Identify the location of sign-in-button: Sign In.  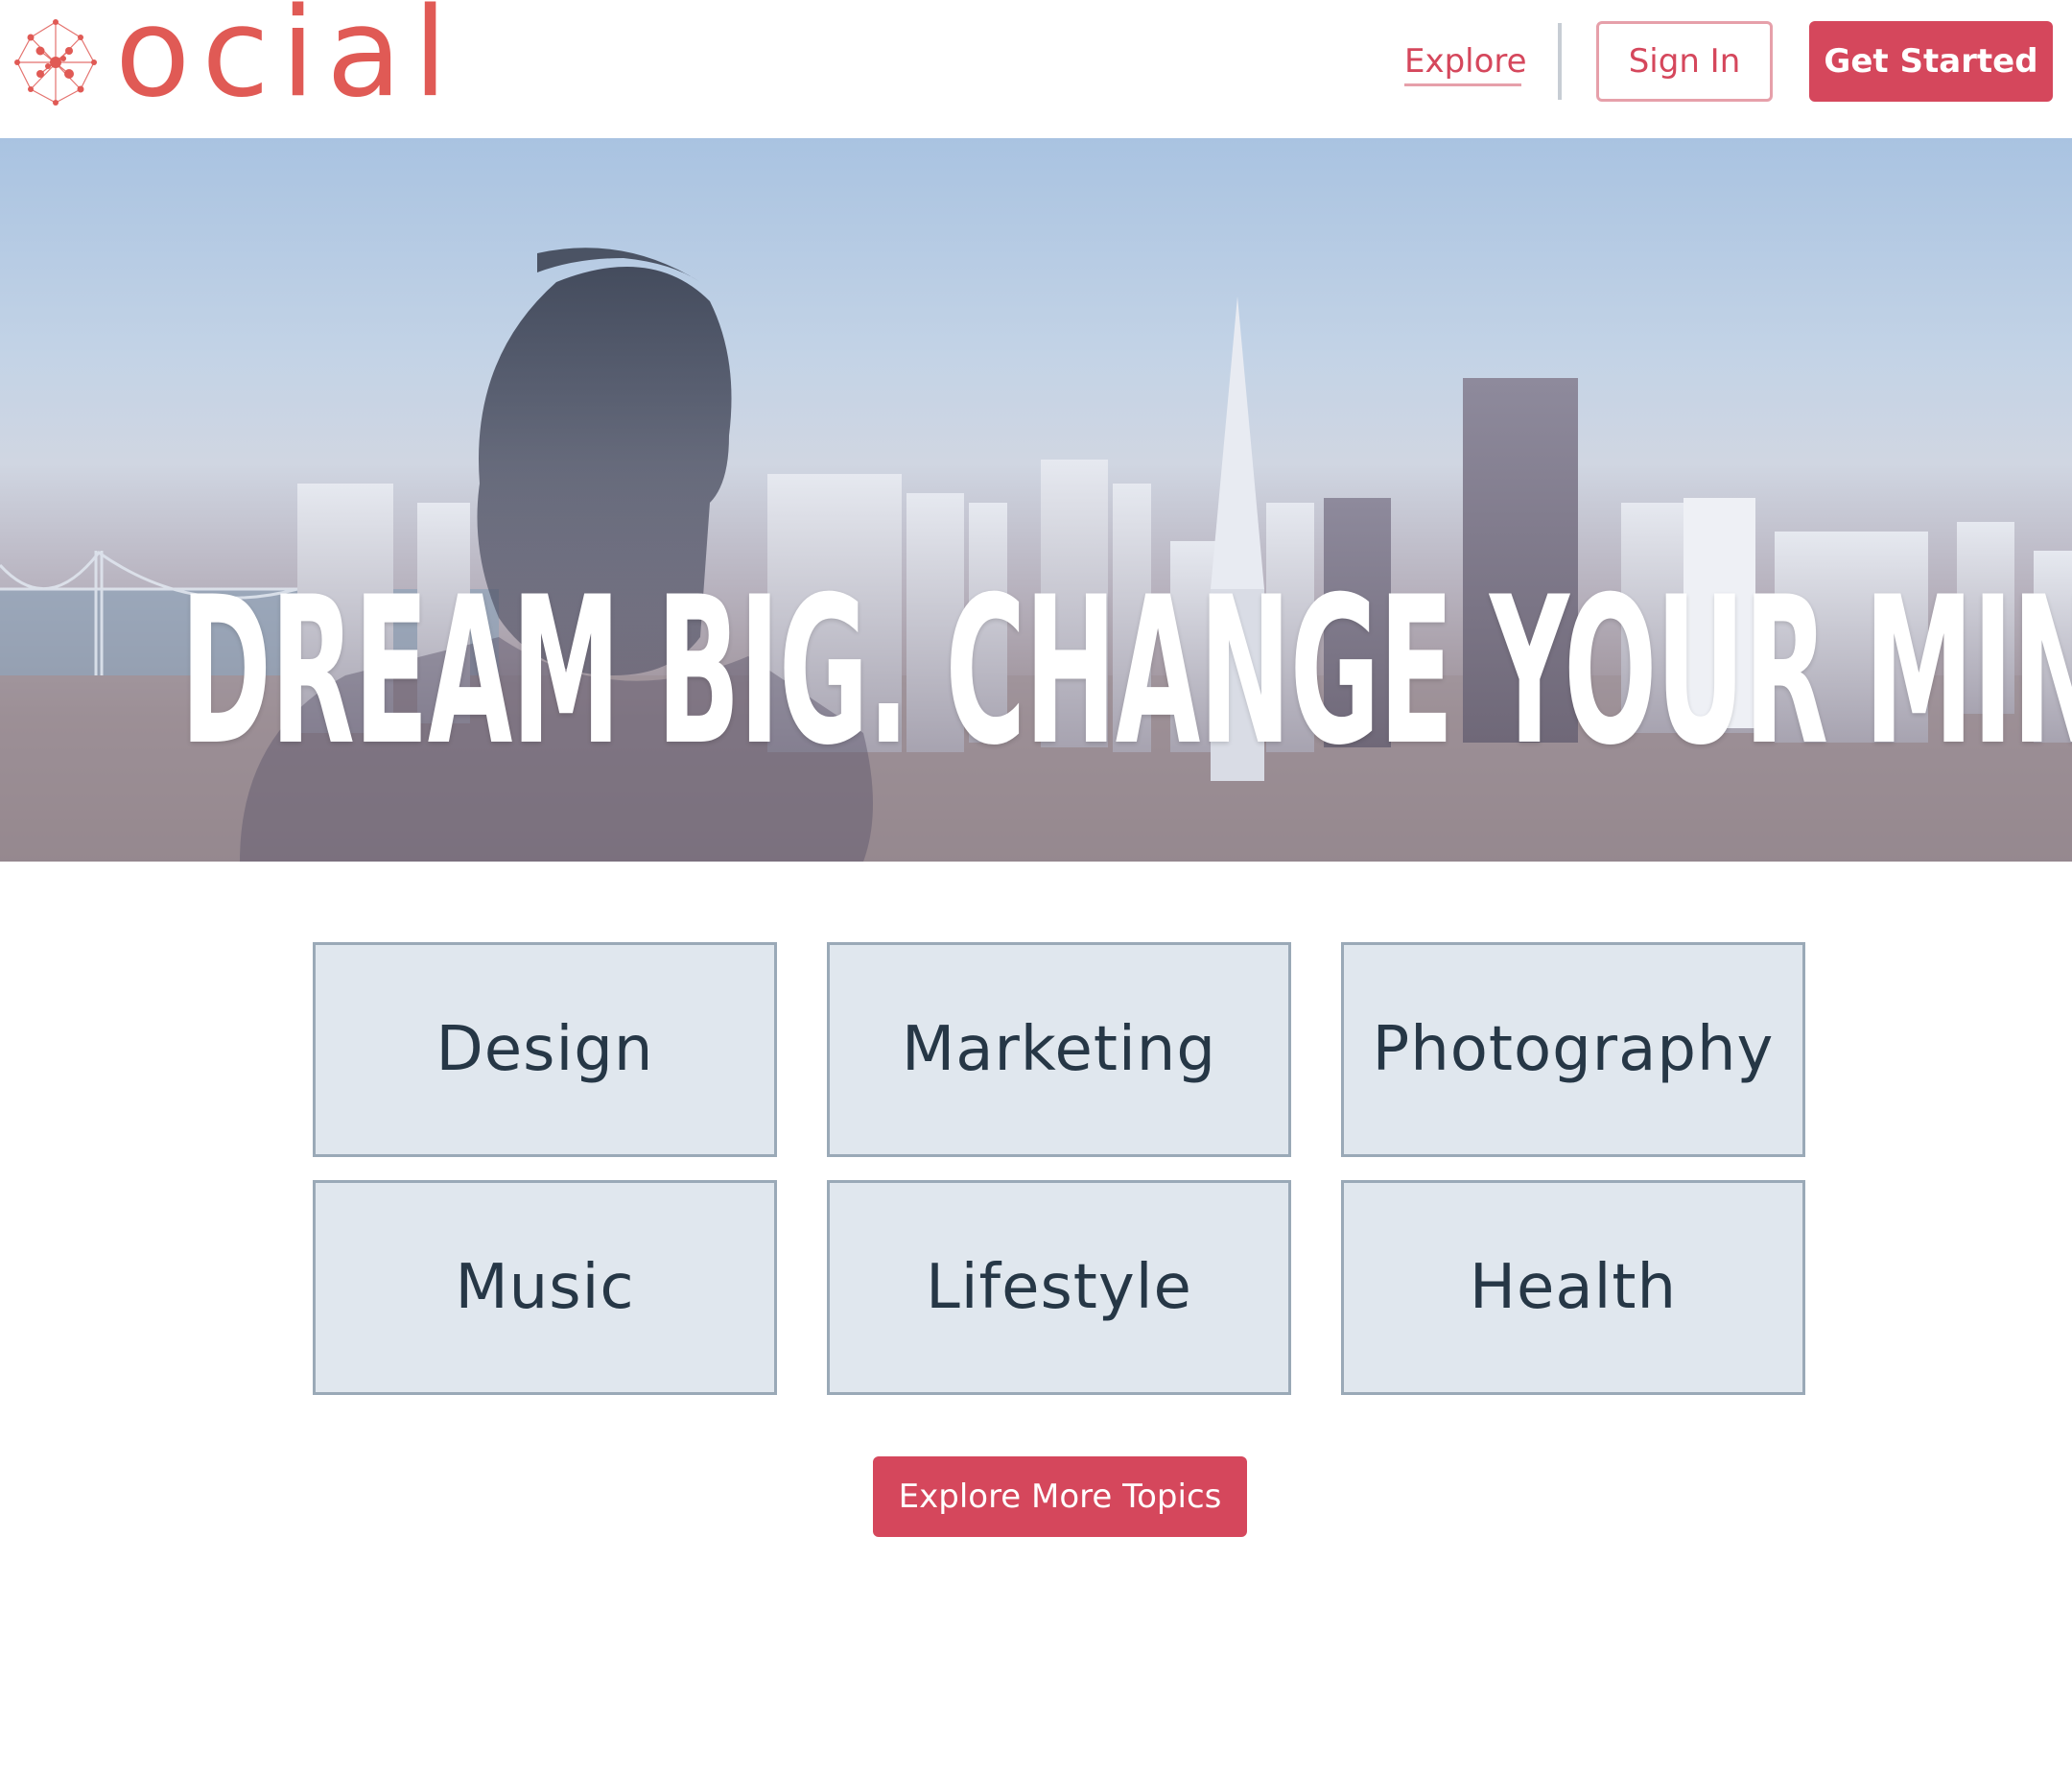
(1684, 61).